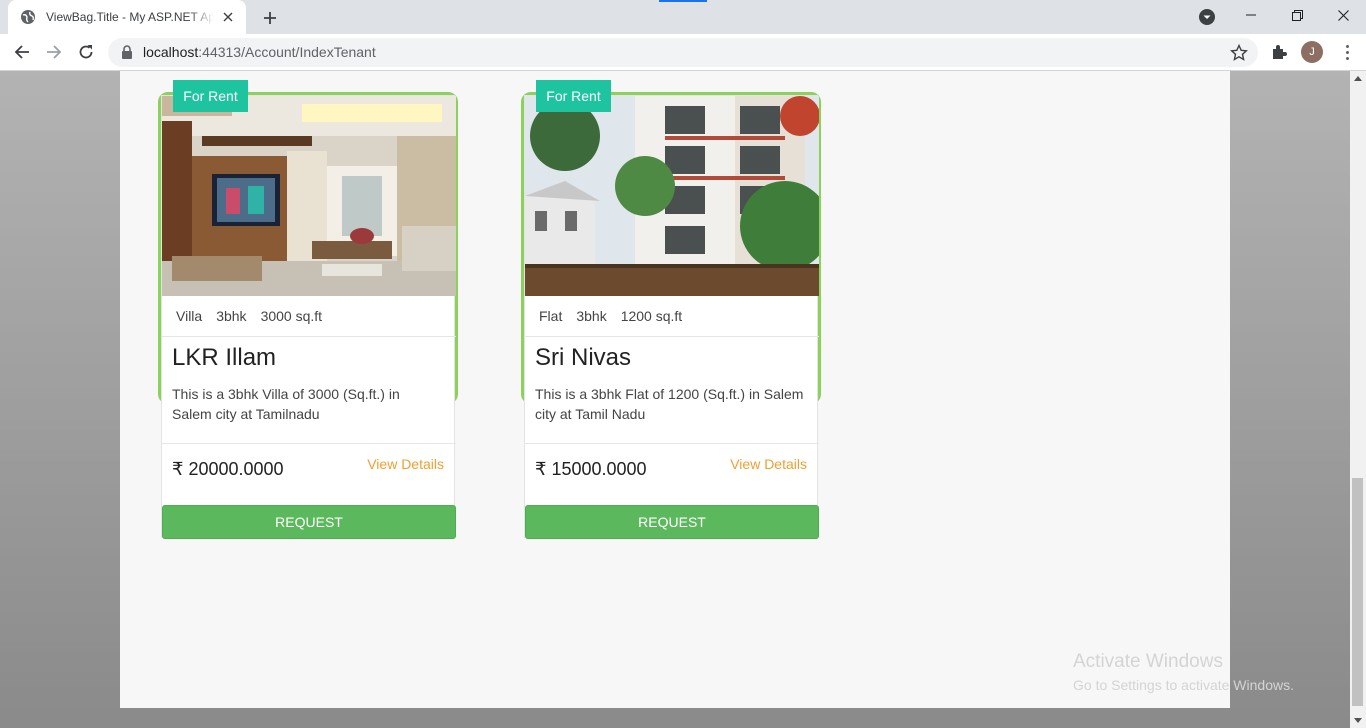 The width and height of the screenshot is (1366, 728). I want to click on browser-tab: ViewBag.Title - My ASP.NET Application, so click(127, 17).